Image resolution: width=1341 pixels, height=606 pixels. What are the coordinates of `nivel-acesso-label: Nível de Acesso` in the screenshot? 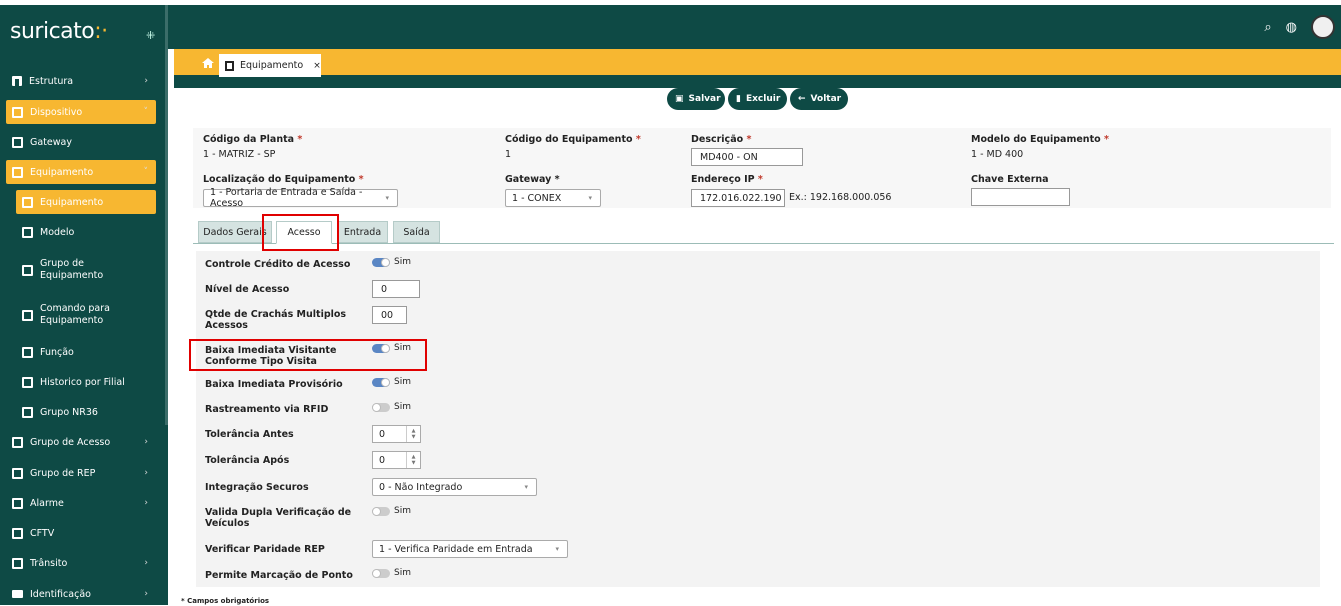 It's located at (247, 289).